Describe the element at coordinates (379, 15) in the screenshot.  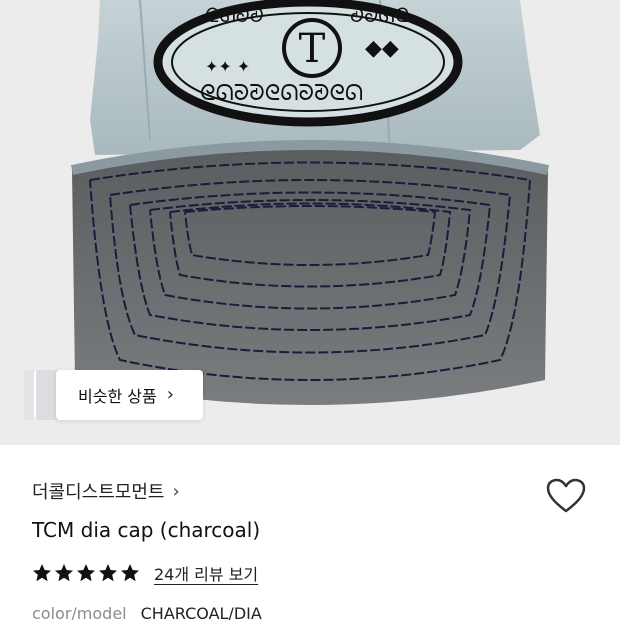
I see `svg-text: ᘑᘐᘏᘓ` at that location.